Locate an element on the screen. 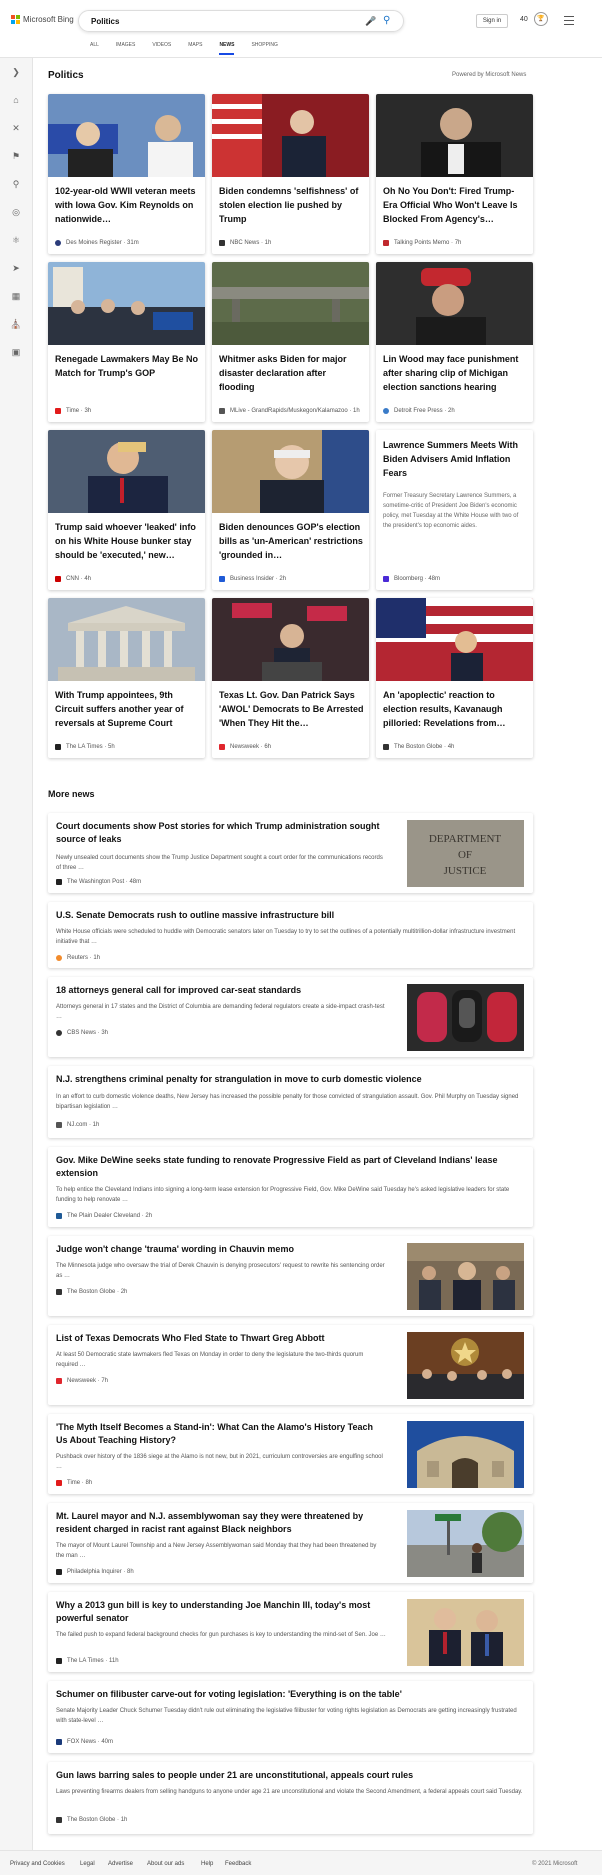 The height and width of the screenshot is (1875, 602). entertainment-icon: ▦ is located at coordinates (16, 296).